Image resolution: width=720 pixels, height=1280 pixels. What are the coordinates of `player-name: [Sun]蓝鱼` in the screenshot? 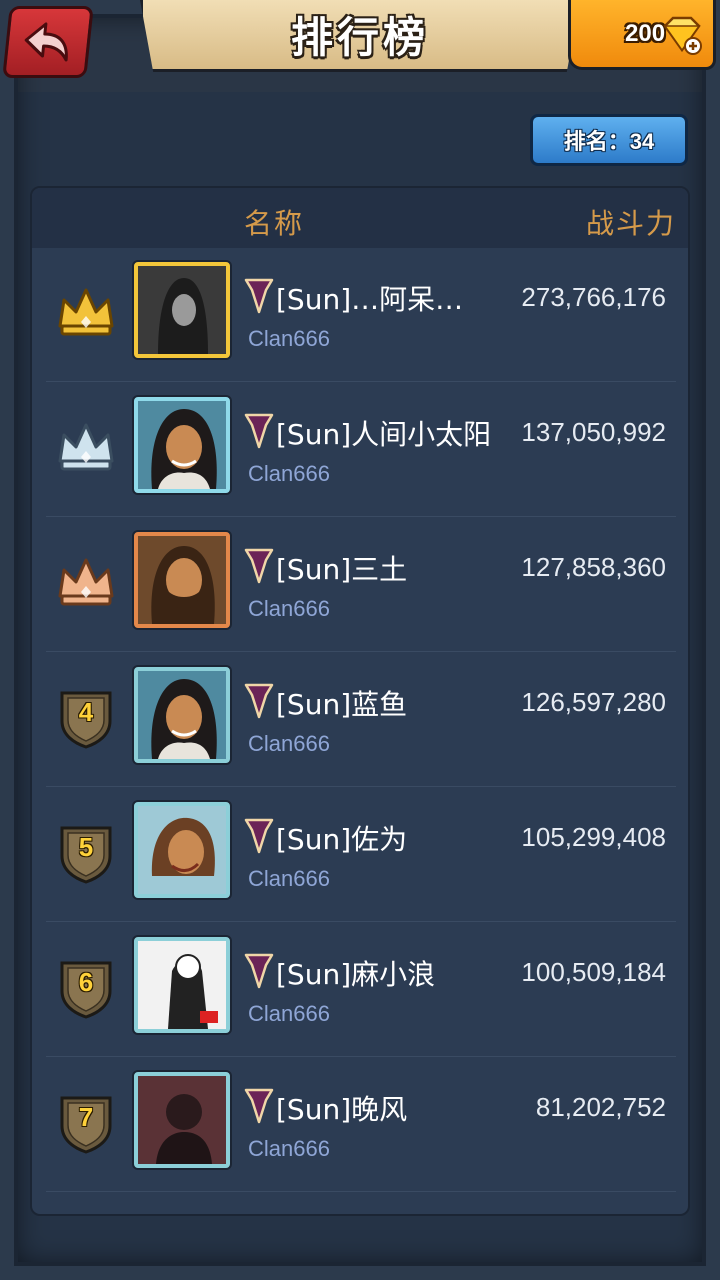 It's located at (342, 704).